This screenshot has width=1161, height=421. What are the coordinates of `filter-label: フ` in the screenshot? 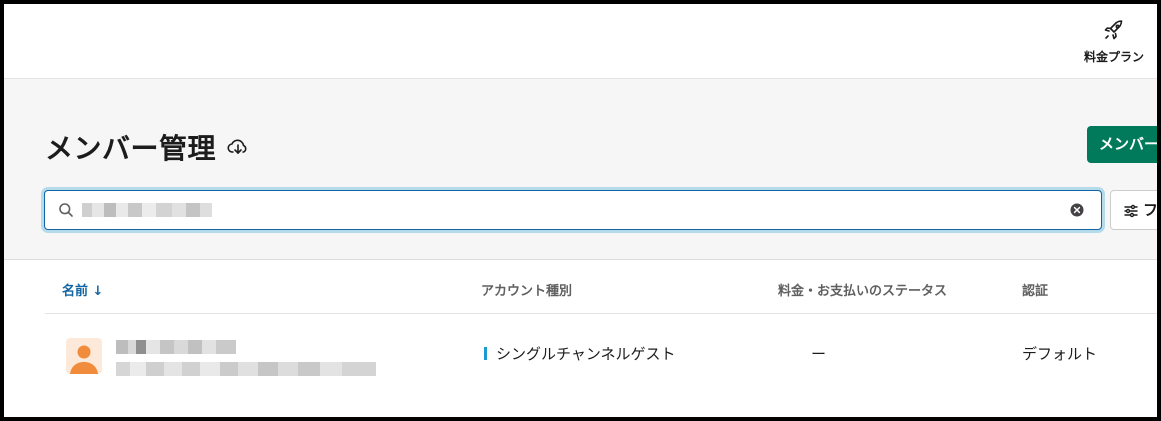 It's located at (1150, 210).